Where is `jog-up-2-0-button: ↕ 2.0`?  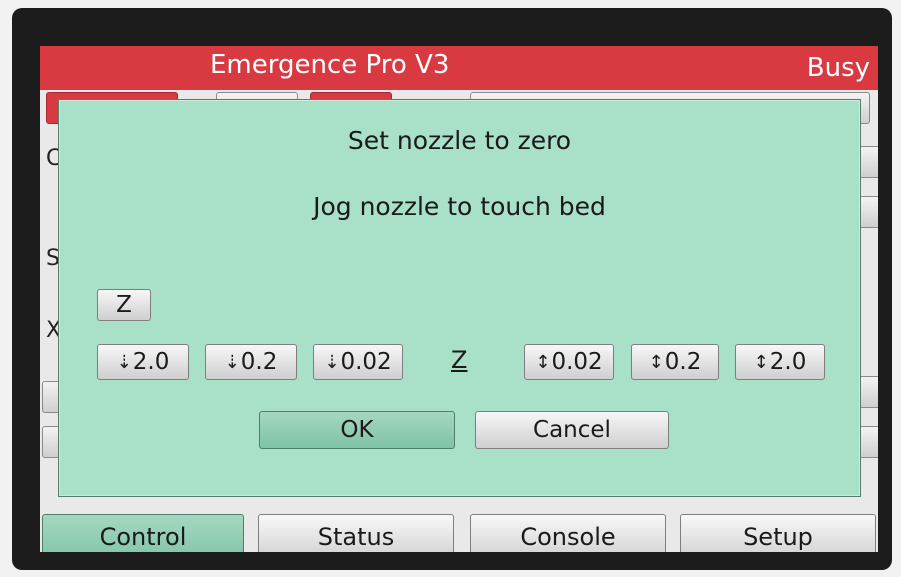
jog-up-2-0-button: ↕ 2.0 is located at coordinates (780, 362).